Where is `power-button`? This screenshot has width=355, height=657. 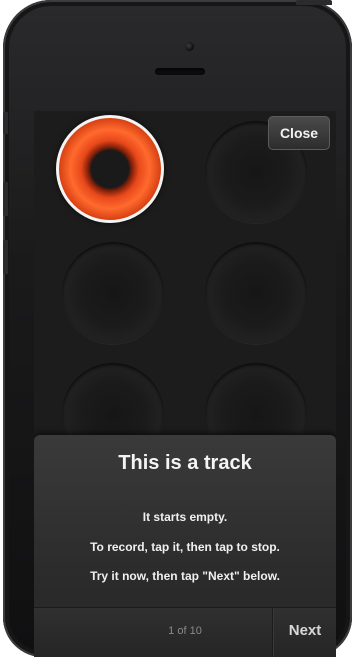 power-button is located at coordinates (314, 2).